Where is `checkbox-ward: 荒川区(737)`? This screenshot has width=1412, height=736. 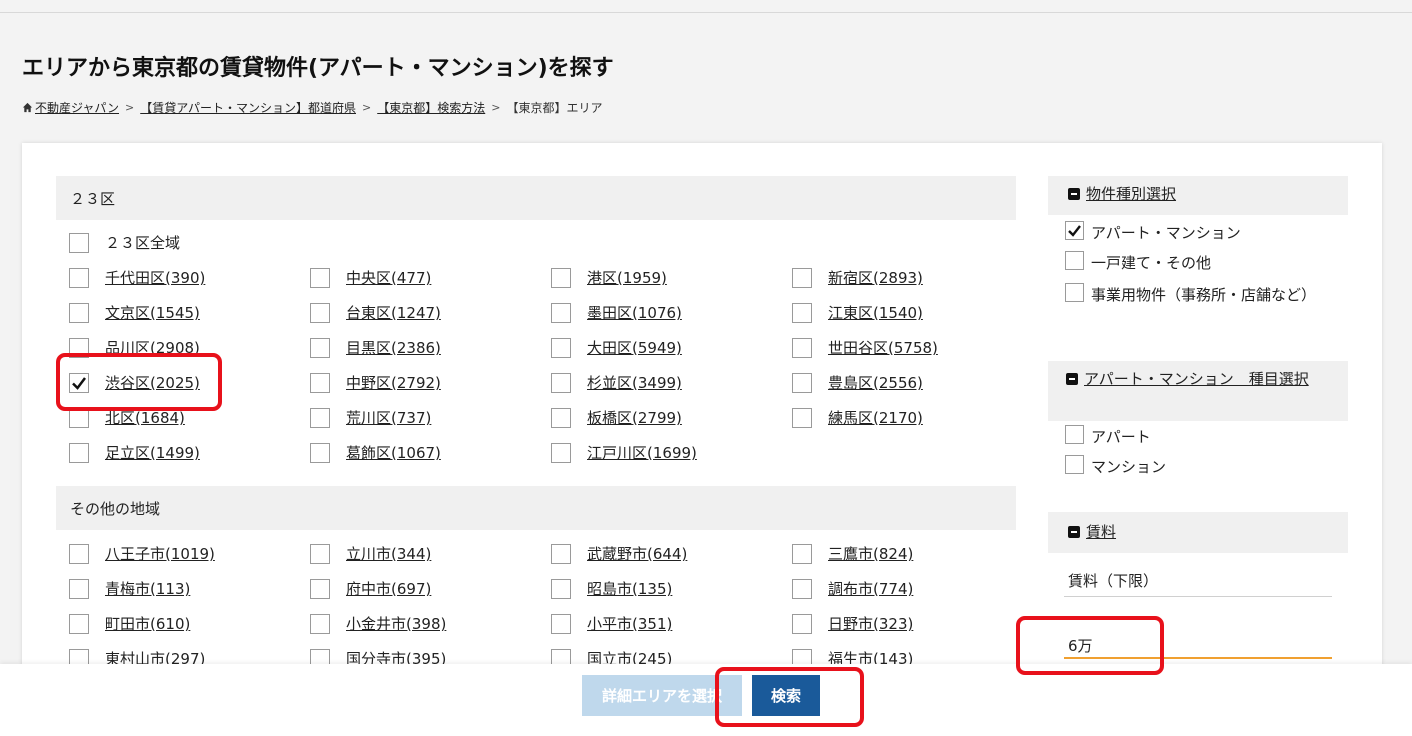 checkbox-ward: 荒川区(737) is located at coordinates (370, 417).